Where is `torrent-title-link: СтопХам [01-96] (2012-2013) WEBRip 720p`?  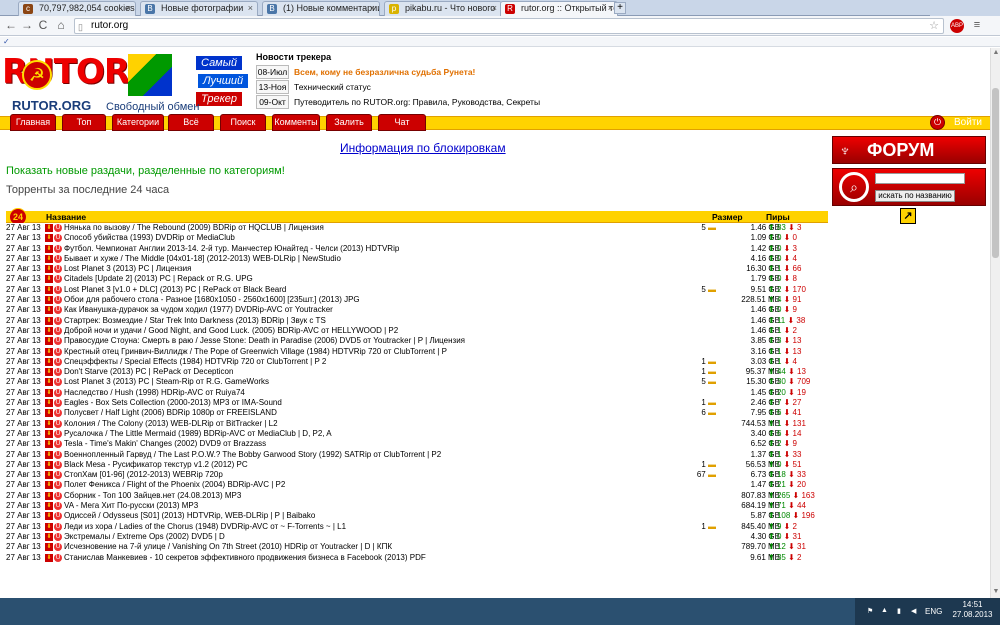 torrent-title-link: СтопХам [01-96] (2012-2013) WEBRip 720p is located at coordinates (379, 475).